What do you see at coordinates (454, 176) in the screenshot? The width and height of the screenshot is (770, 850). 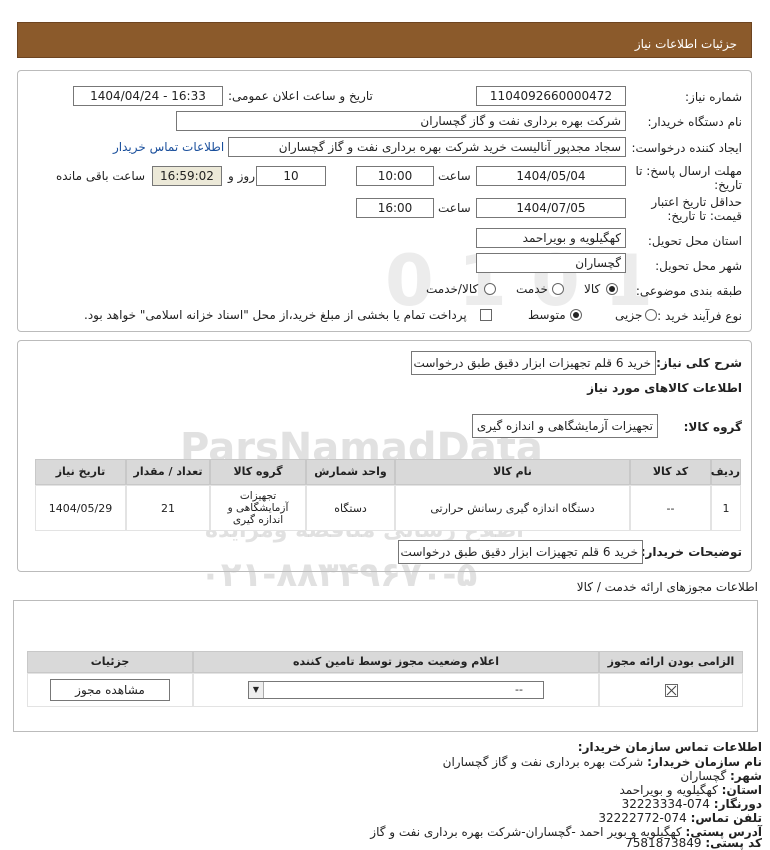 I see `deadline-time-label: ساعت` at bounding box center [454, 176].